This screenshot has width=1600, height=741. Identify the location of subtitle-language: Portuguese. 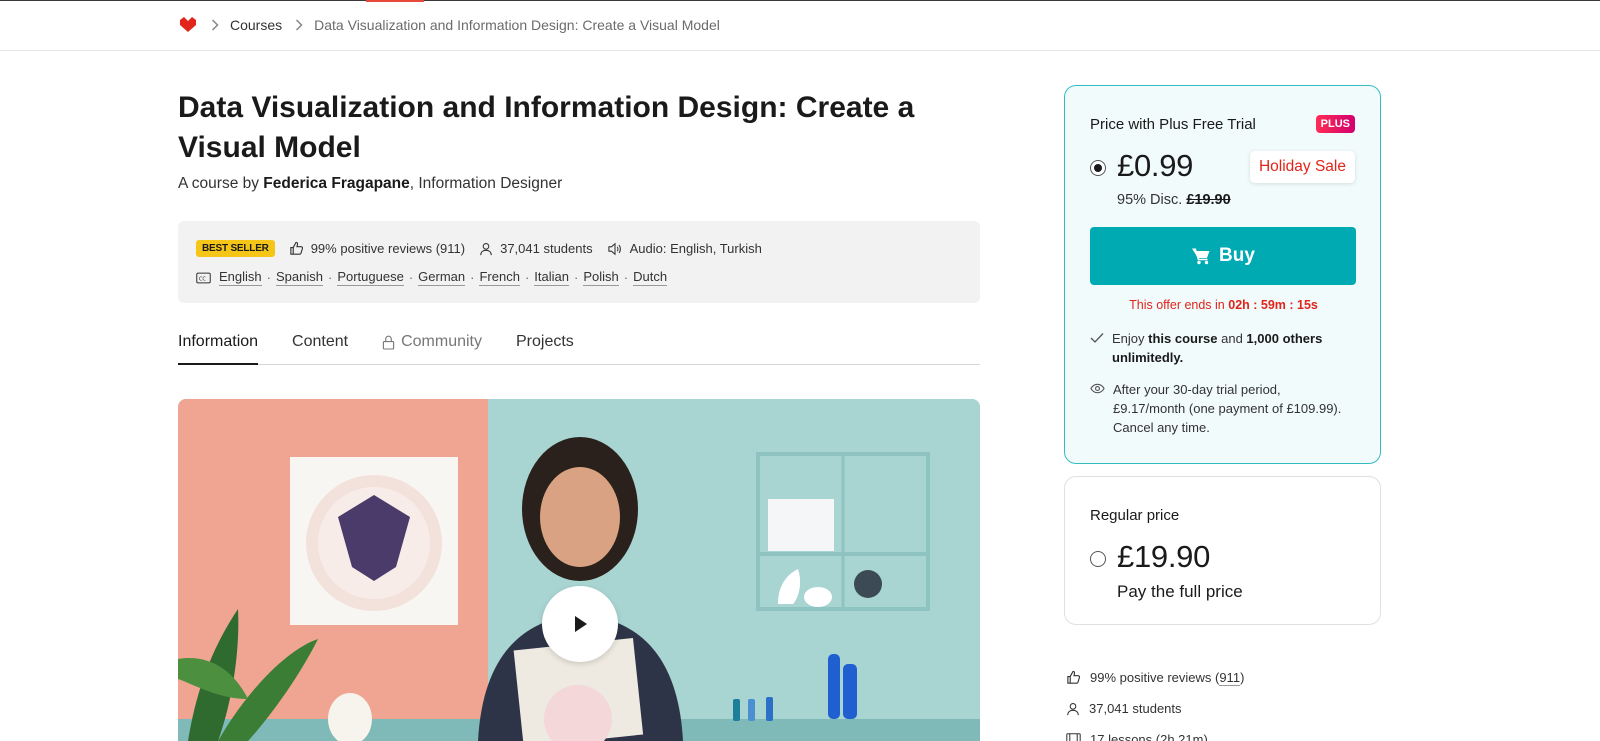
(370, 277).